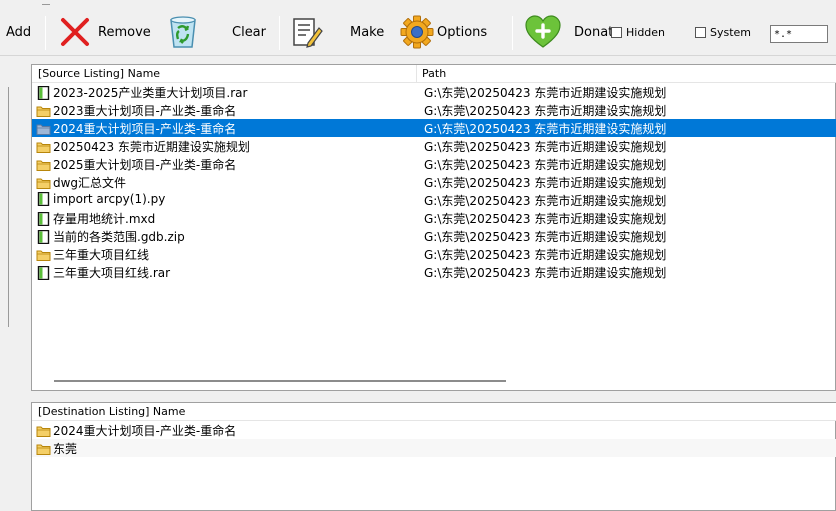 The height and width of the screenshot is (511, 836). What do you see at coordinates (799, 34) in the screenshot?
I see `file-filter-input` at bounding box center [799, 34].